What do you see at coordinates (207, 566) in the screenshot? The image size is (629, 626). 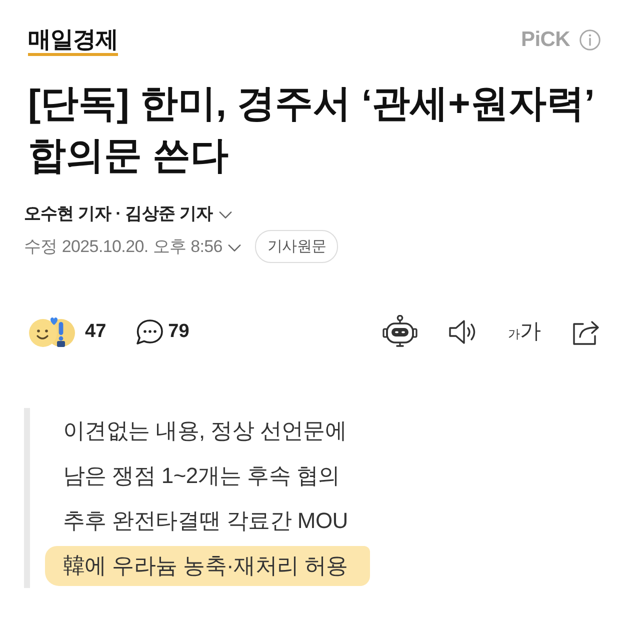 I see `summary-line: 韓에 우라늄 농축·재처리 허용` at bounding box center [207, 566].